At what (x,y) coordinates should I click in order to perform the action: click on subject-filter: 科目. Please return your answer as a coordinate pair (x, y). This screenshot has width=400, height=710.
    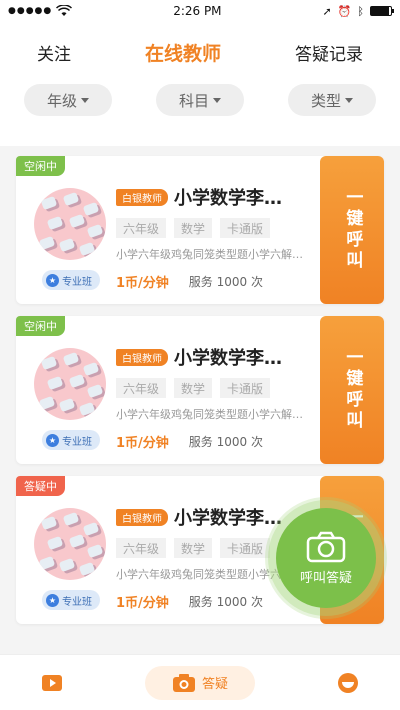
    Looking at the image, I should click on (200, 100).